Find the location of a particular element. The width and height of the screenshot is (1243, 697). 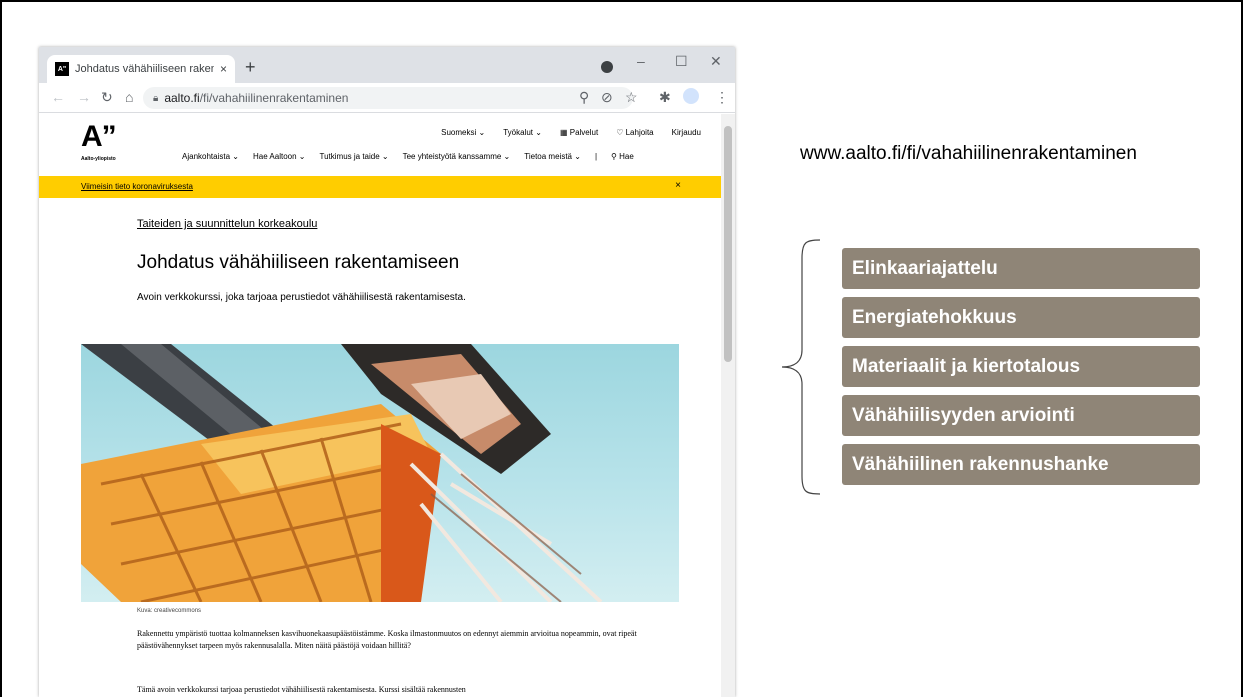

services-link: ▦ Palvelut is located at coordinates (579, 132).